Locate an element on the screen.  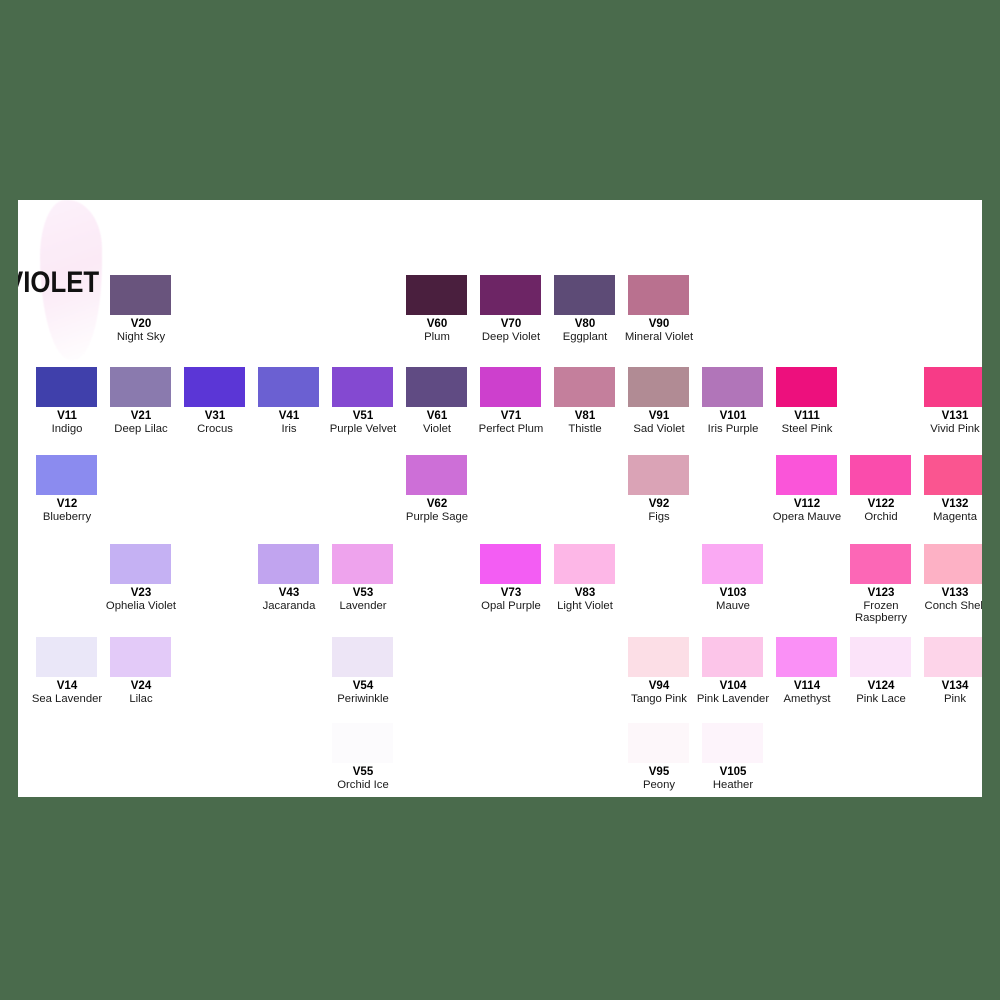
swatch-cell-v105: V105 Heather is located at coordinates (739, 757).